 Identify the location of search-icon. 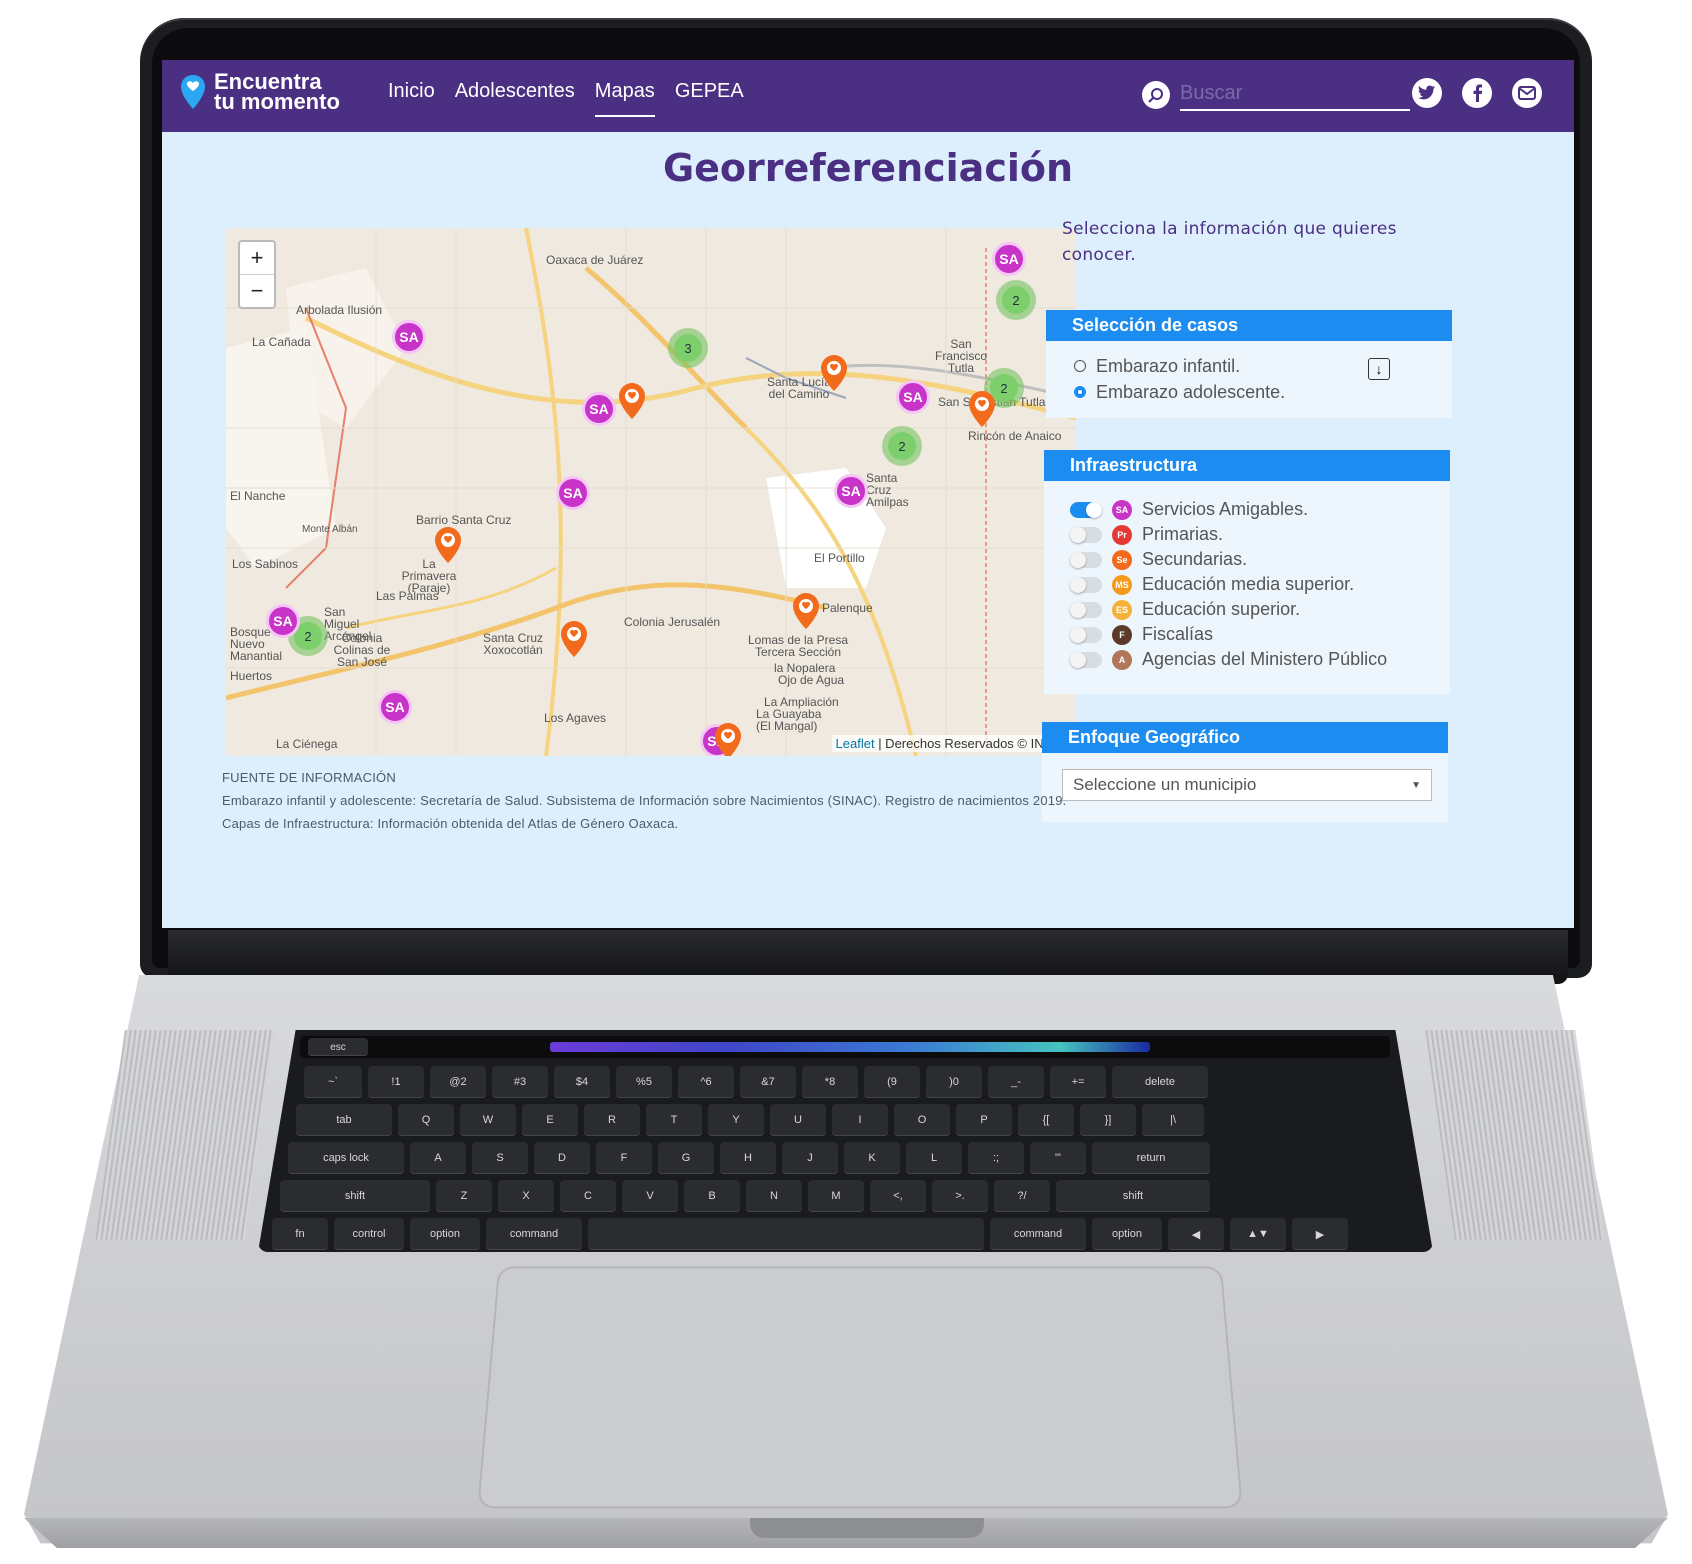
(1156, 94).